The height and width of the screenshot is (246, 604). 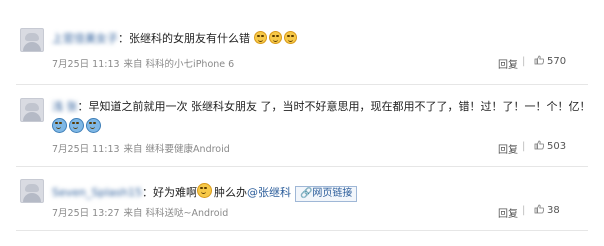 What do you see at coordinates (176, 213) in the screenshot?
I see `comment-source: 来自 科科送哒~Android` at bounding box center [176, 213].